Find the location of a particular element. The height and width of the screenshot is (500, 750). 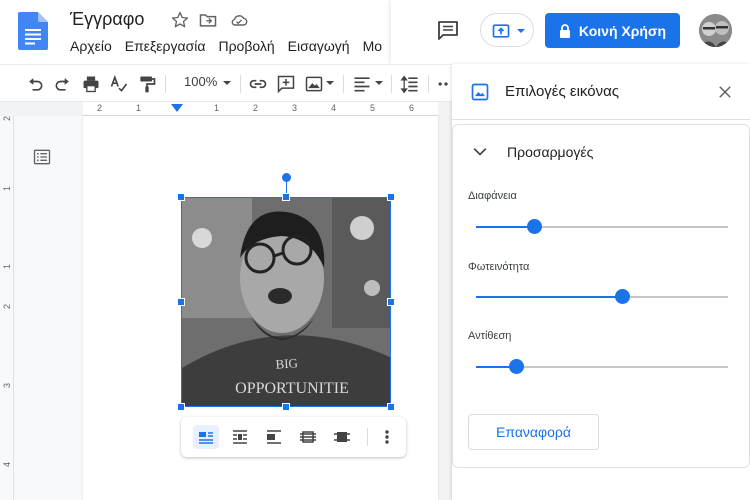

break-text-icon is located at coordinates (274, 437).